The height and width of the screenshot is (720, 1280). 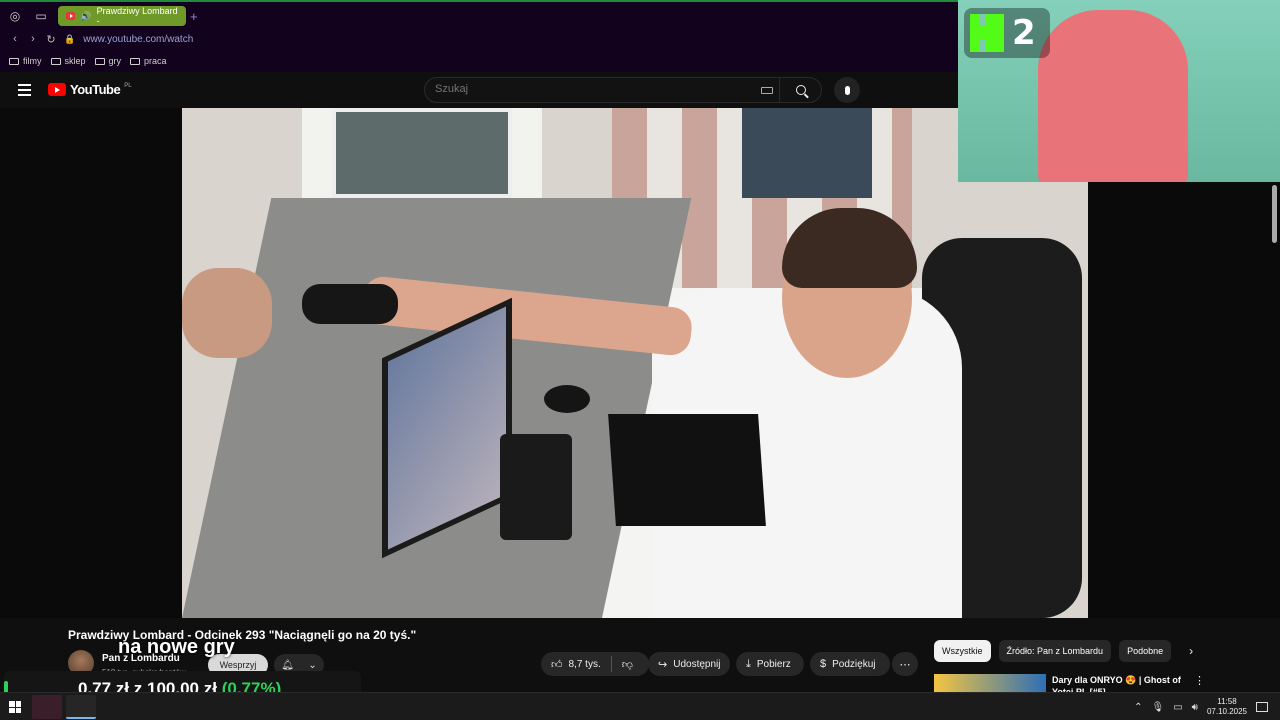 What do you see at coordinates (962, 651) in the screenshot?
I see `chip-all: Wszystkie` at bounding box center [962, 651].